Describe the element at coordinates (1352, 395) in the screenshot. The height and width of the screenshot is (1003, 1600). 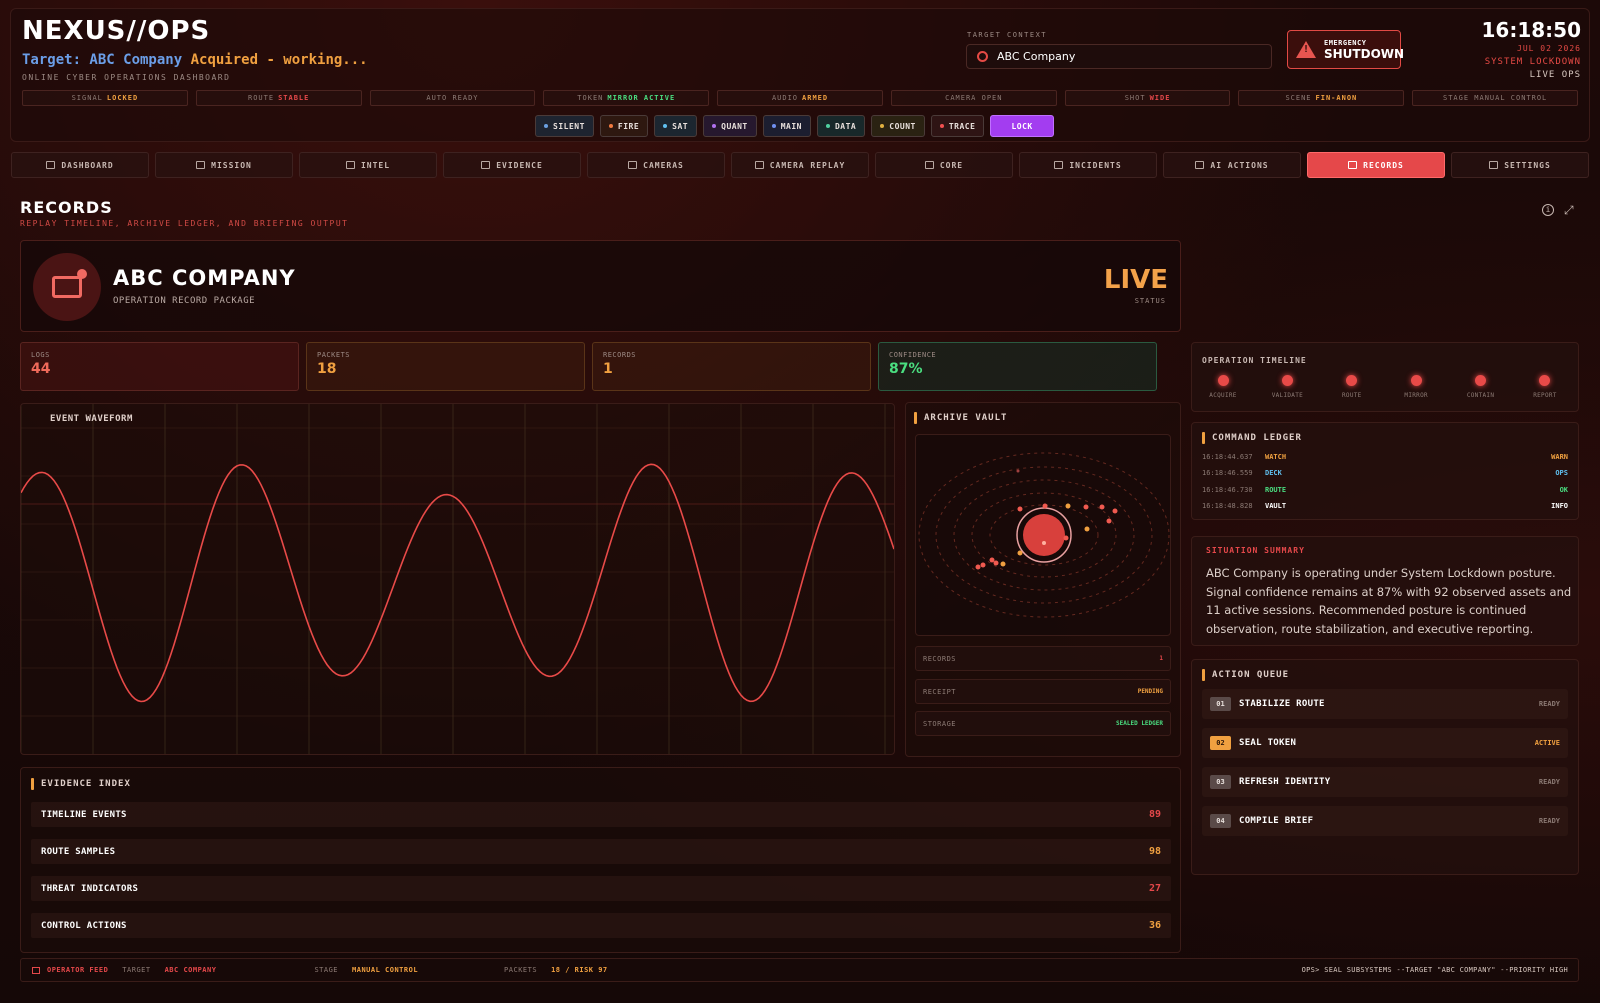
I see `timeline-step-label: ROUTE` at that location.